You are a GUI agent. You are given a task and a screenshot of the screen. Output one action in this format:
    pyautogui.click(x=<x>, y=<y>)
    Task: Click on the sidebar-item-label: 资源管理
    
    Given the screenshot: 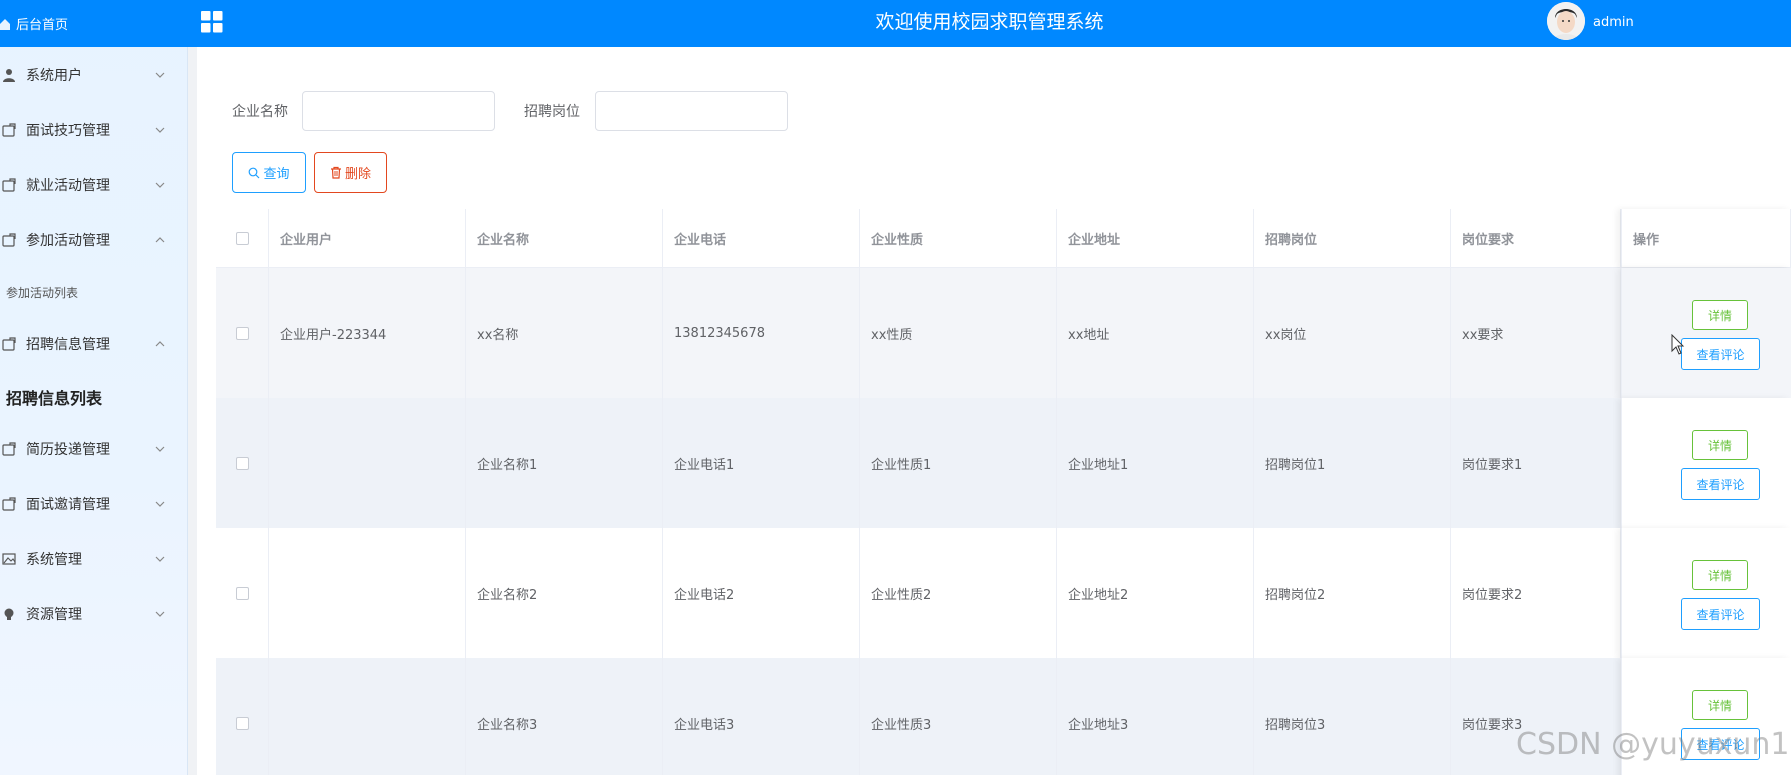 What is the action you would take?
    pyautogui.click(x=54, y=614)
    